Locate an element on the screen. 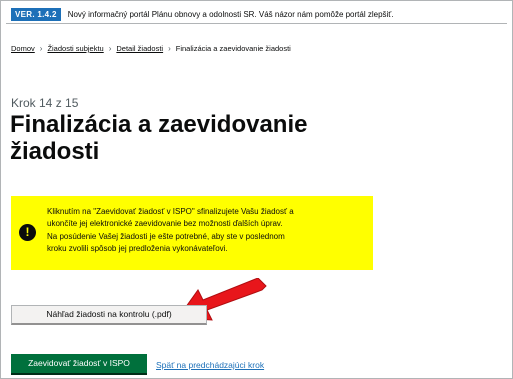  version-tag: VER. 1.4.2 is located at coordinates (36, 14).